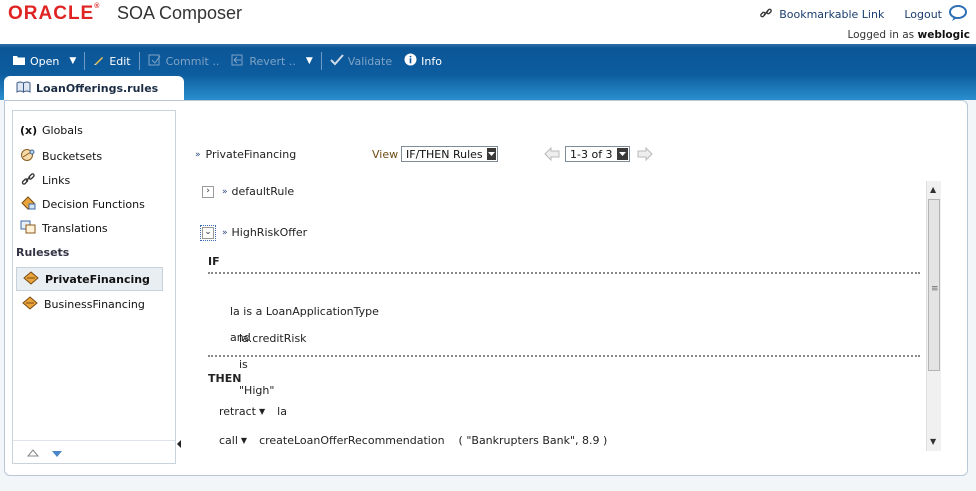 Image resolution: width=976 pixels, height=491 pixels. I want to click on action-verb: retract, so click(237, 411).